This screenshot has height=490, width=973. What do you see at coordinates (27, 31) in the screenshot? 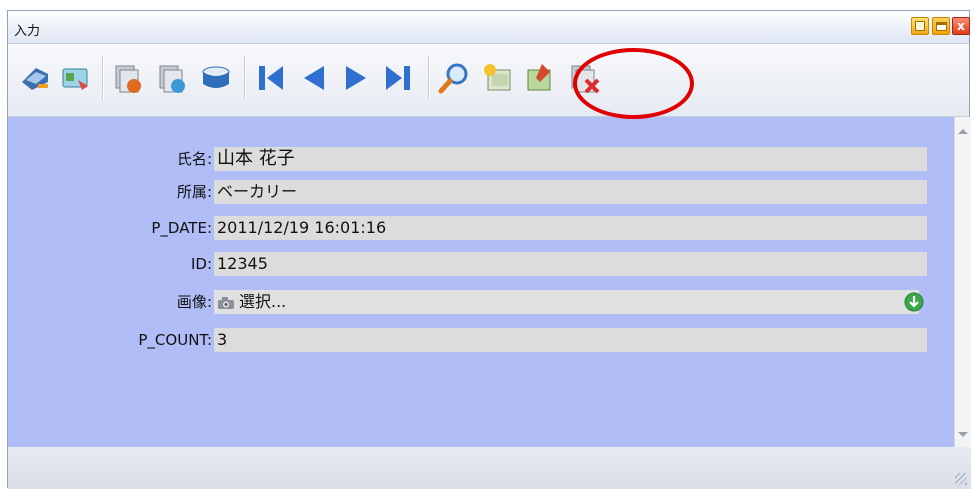
I see `window-title: 入力` at bounding box center [27, 31].